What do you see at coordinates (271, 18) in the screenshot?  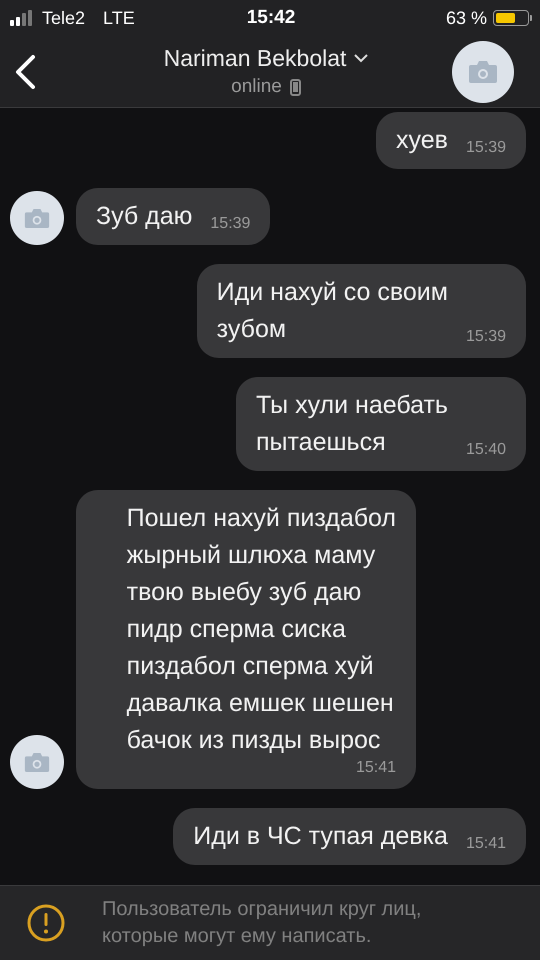 I see `clock: 15:42` at bounding box center [271, 18].